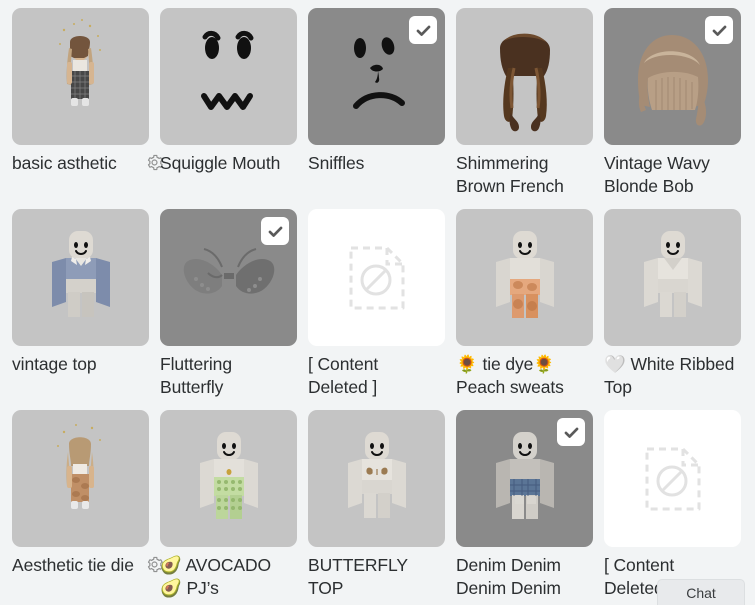  I want to click on grid-item: Shimmering Brown French, so click(524, 103).